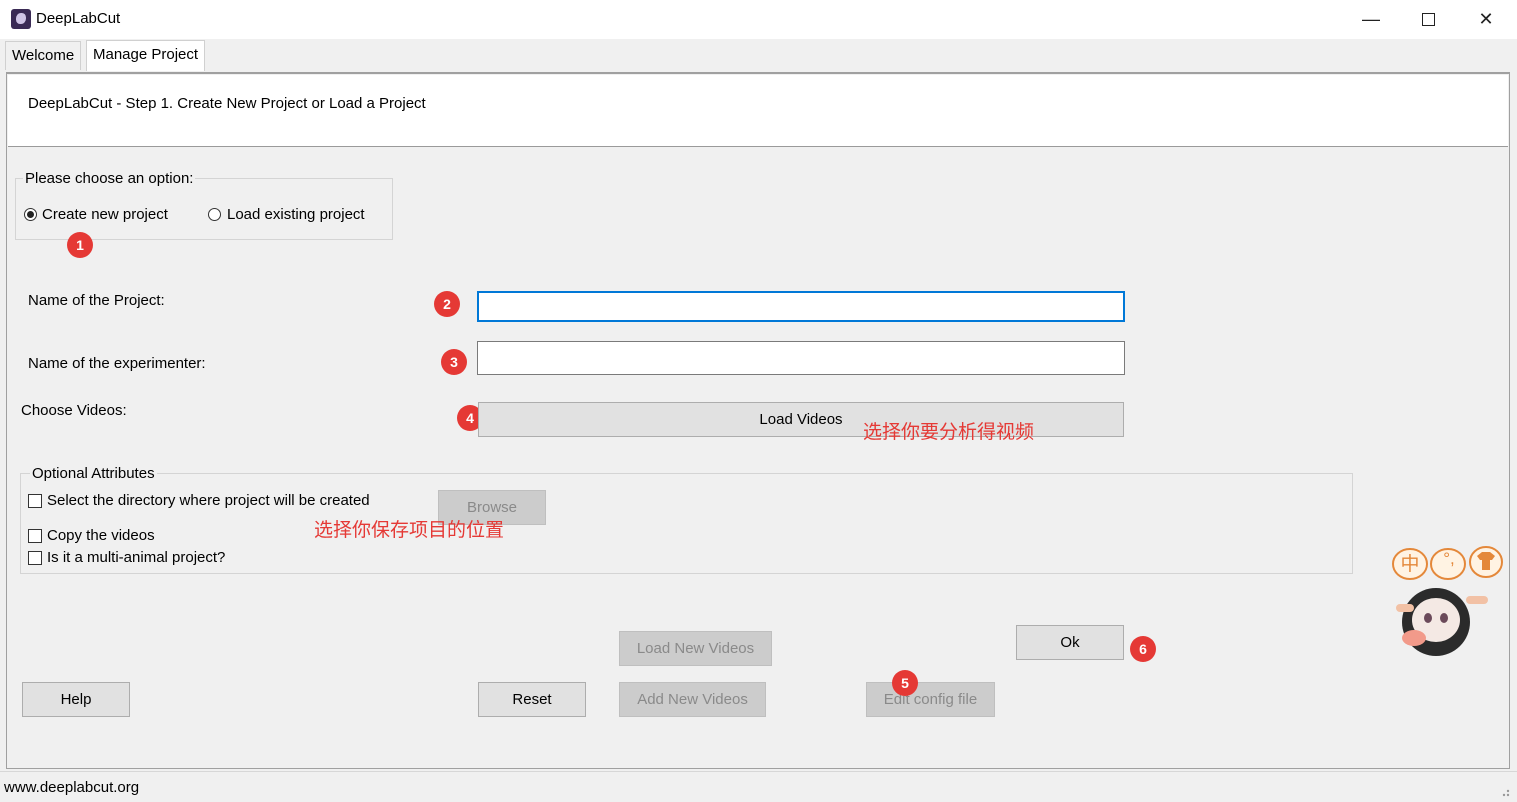 The height and width of the screenshot is (802, 1517). Describe the element at coordinates (296, 214) in the screenshot. I see `load-existing-project-label: Load existing project` at that location.